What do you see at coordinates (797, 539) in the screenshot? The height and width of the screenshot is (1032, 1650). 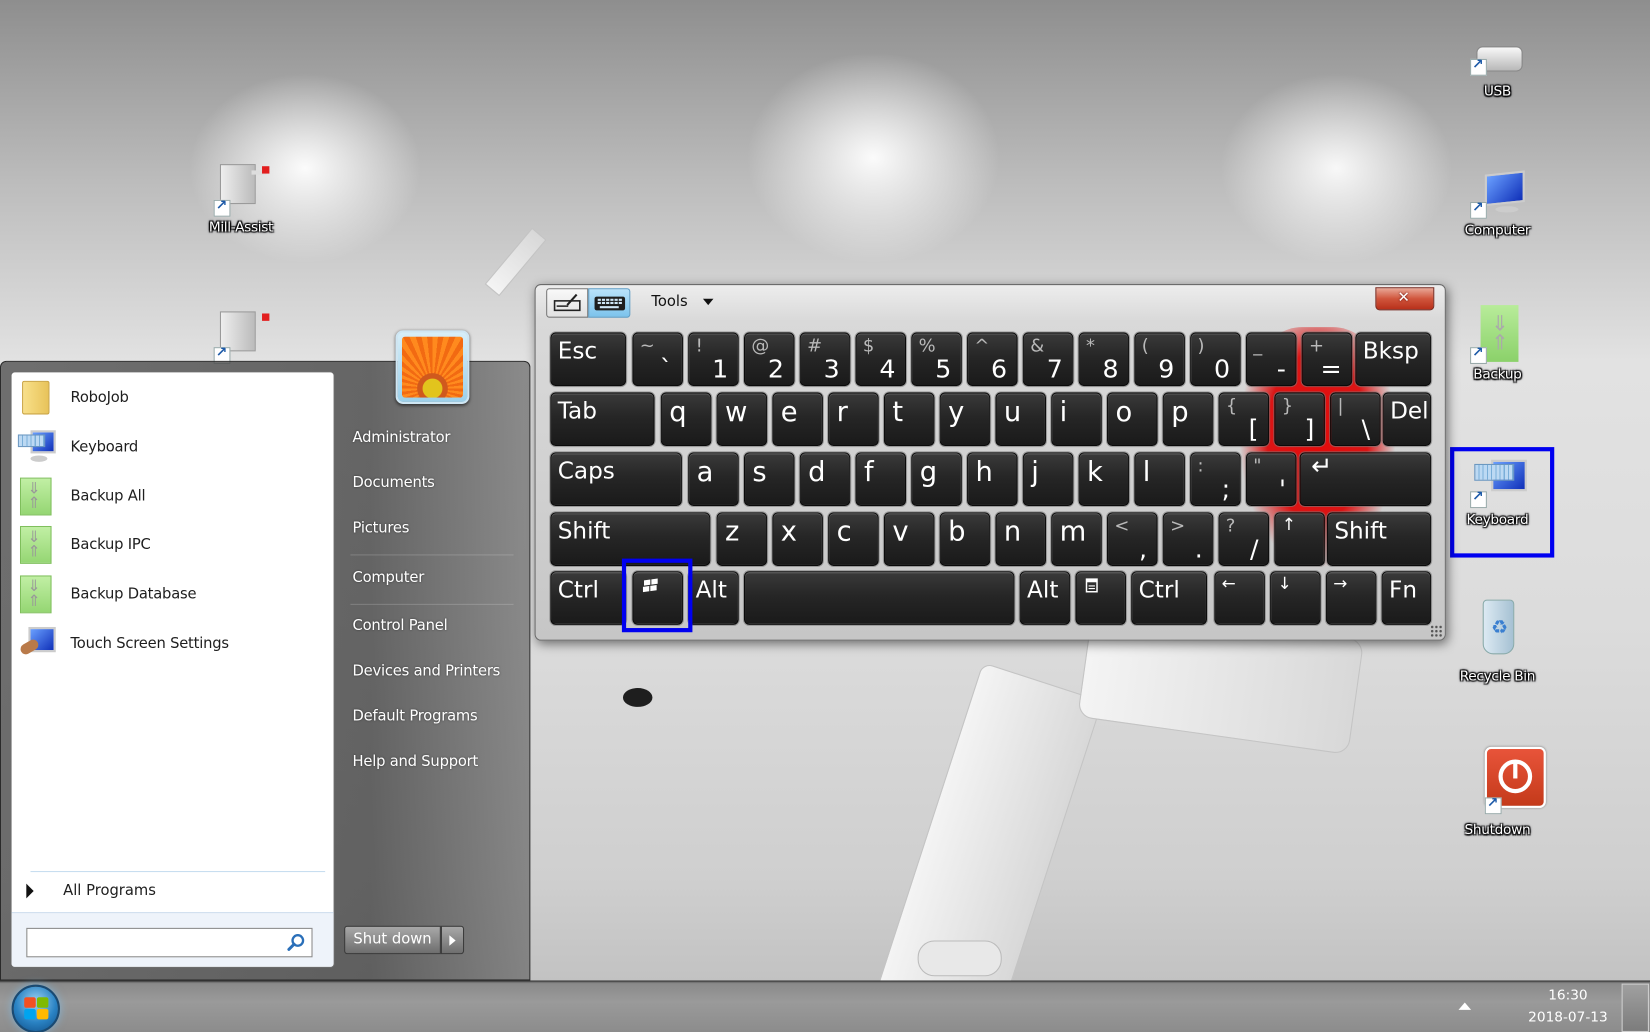 I see `key-x: x` at bounding box center [797, 539].